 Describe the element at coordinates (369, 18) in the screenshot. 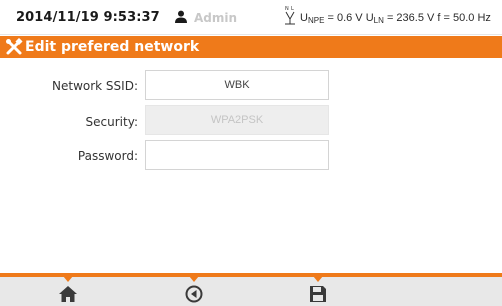

I see `uln-label: U` at that location.